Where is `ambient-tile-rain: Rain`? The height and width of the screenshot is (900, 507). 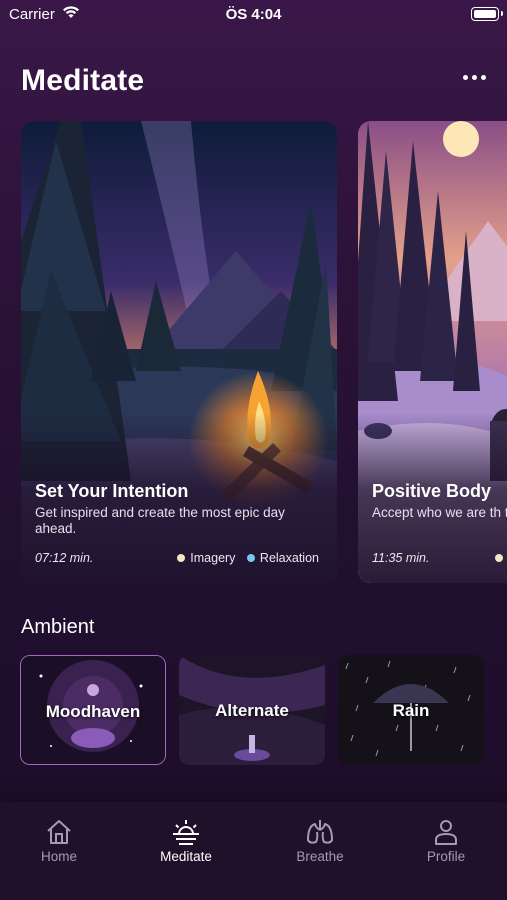 ambient-tile-rain: Rain is located at coordinates (411, 710).